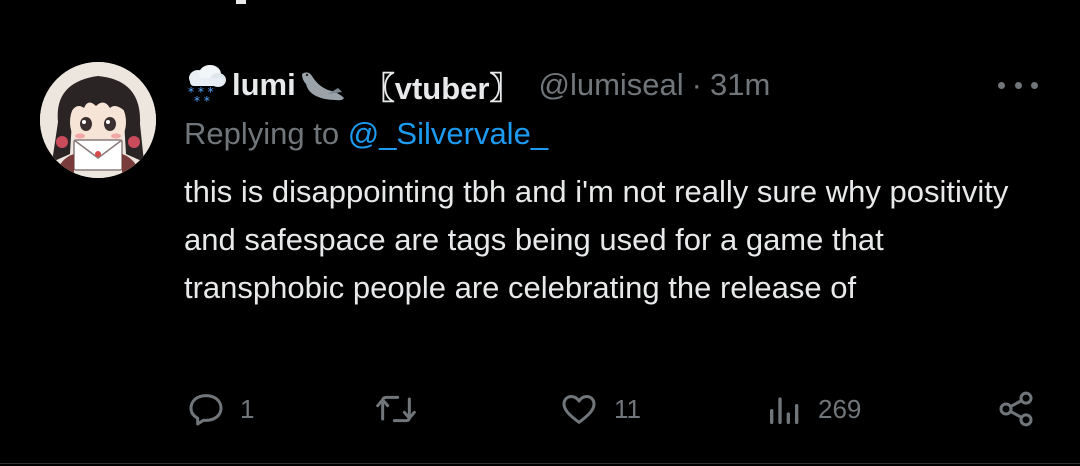 This screenshot has height=466, width=1080. I want to click on tweet-header: * * * * * lumi 〖vtuber〗 @lumiseal · 31m, so click(477, 85).